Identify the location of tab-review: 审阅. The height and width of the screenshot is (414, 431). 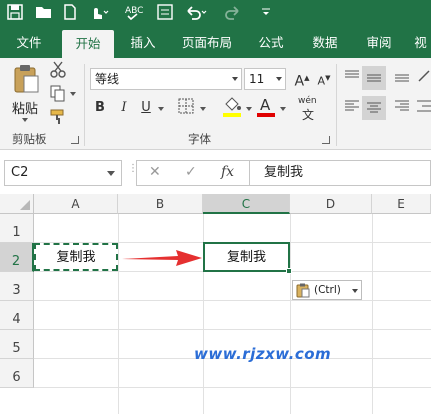
(379, 42).